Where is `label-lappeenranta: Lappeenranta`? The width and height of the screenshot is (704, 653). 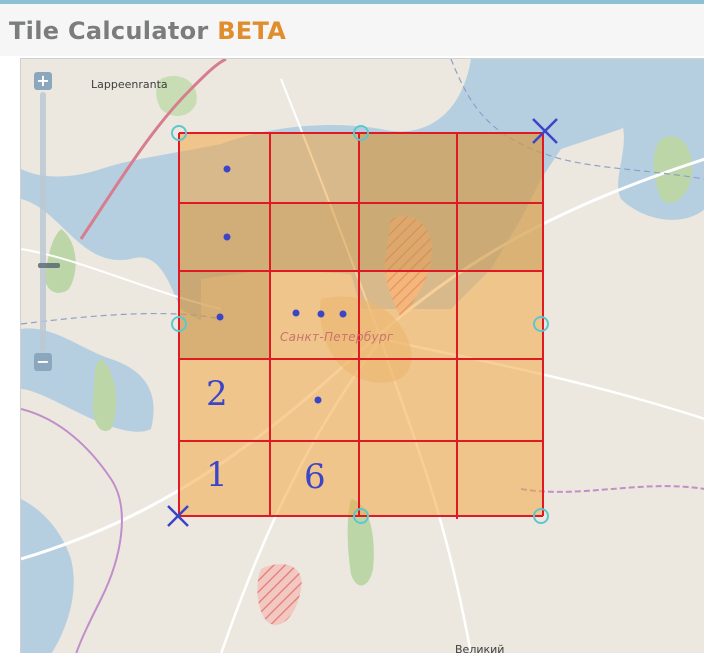
label-lappeenranta: Lappeenranta is located at coordinates (129, 84).